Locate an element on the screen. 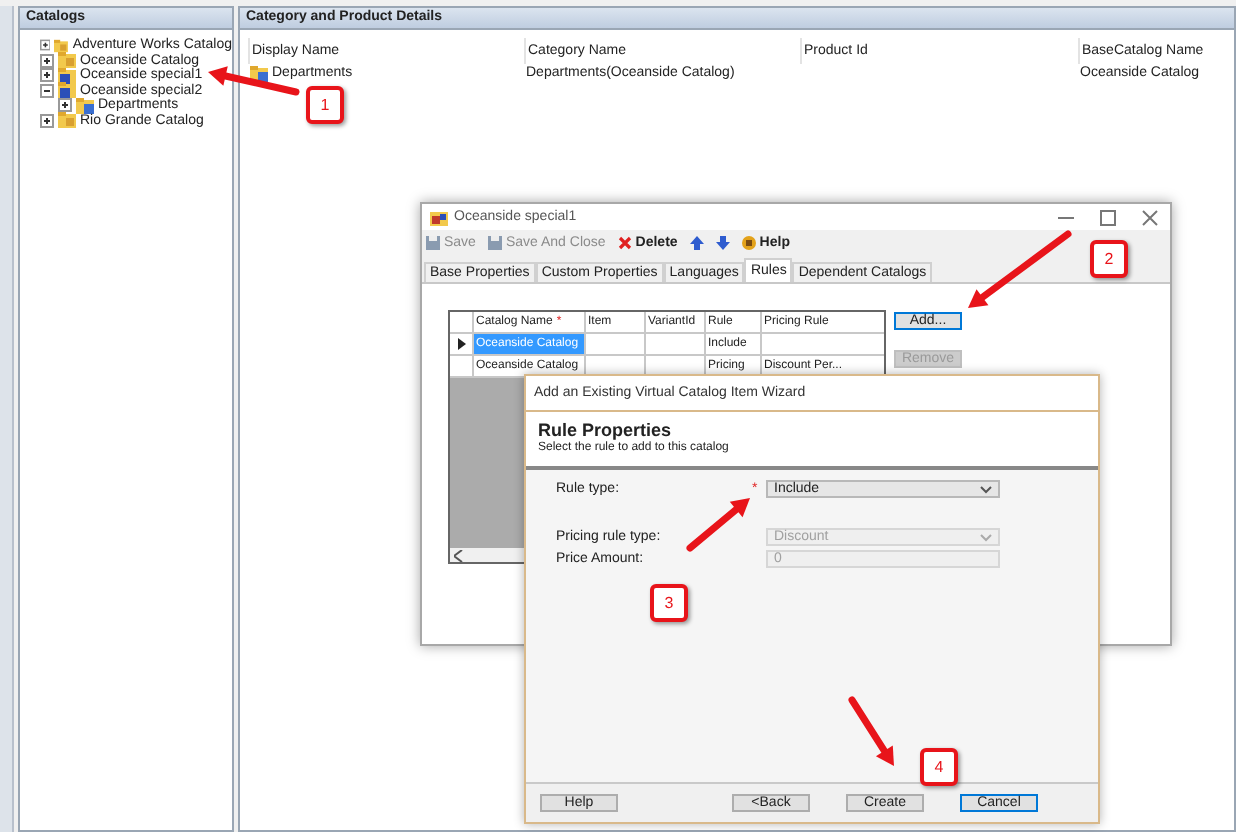 The image size is (1236, 832). scroll-left-icon is located at coordinates (459, 555).